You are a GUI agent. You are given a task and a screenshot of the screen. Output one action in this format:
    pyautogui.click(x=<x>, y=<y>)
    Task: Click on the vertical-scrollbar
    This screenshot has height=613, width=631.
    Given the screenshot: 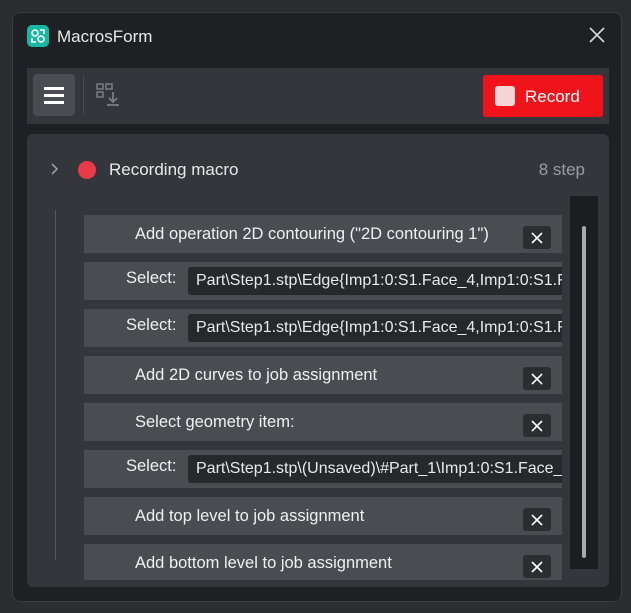 What is the action you would take?
    pyautogui.click(x=584, y=382)
    